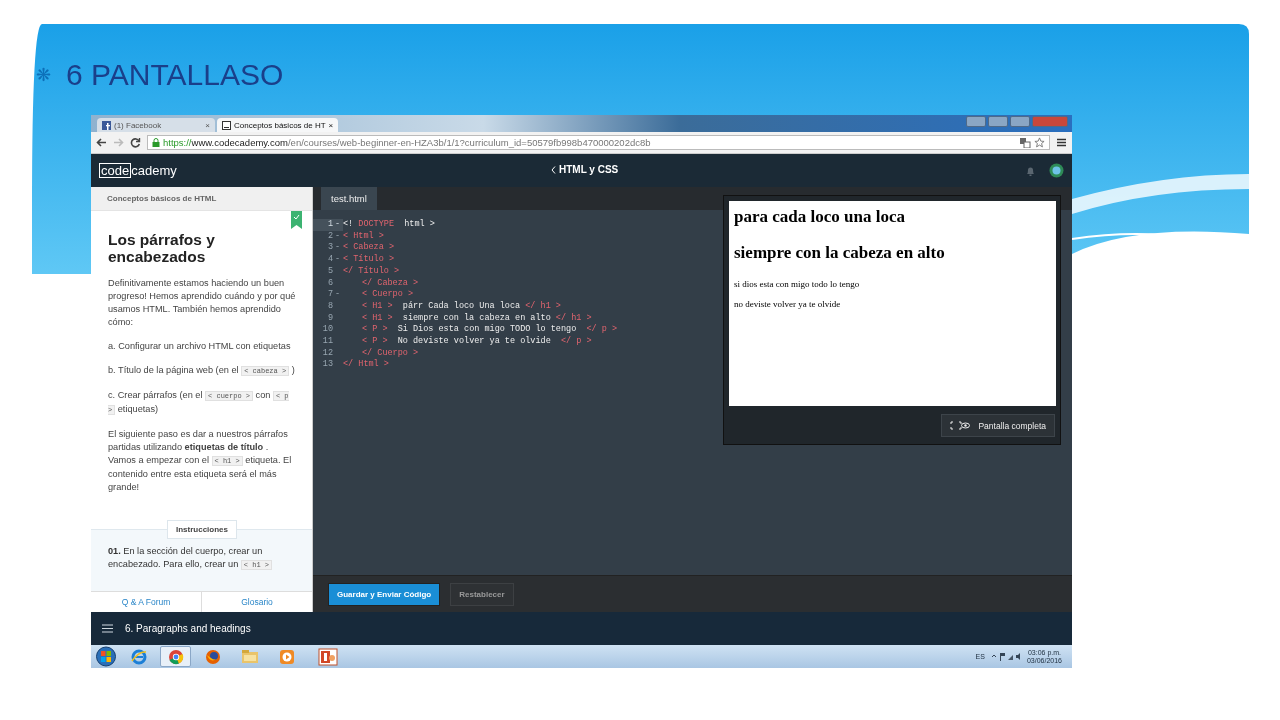 The width and height of the screenshot is (1280, 720). Describe the element at coordinates (330, 236) in the screenshot. I see `line-number: 2` at that location.